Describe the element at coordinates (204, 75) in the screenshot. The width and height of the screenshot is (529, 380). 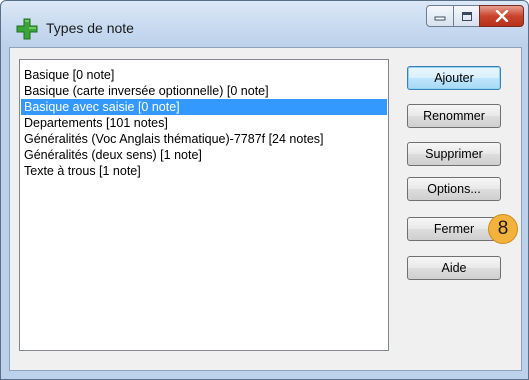
I see `list-item: Basique [0 note]` at that location.